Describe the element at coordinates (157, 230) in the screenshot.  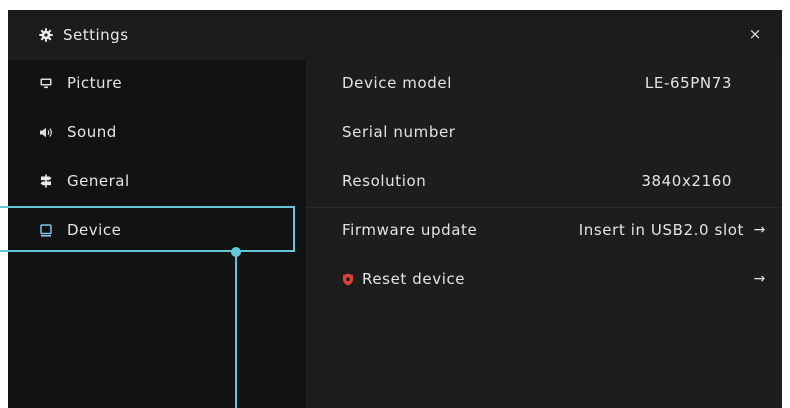
I see `sidebar-item-device: Device` at that location.